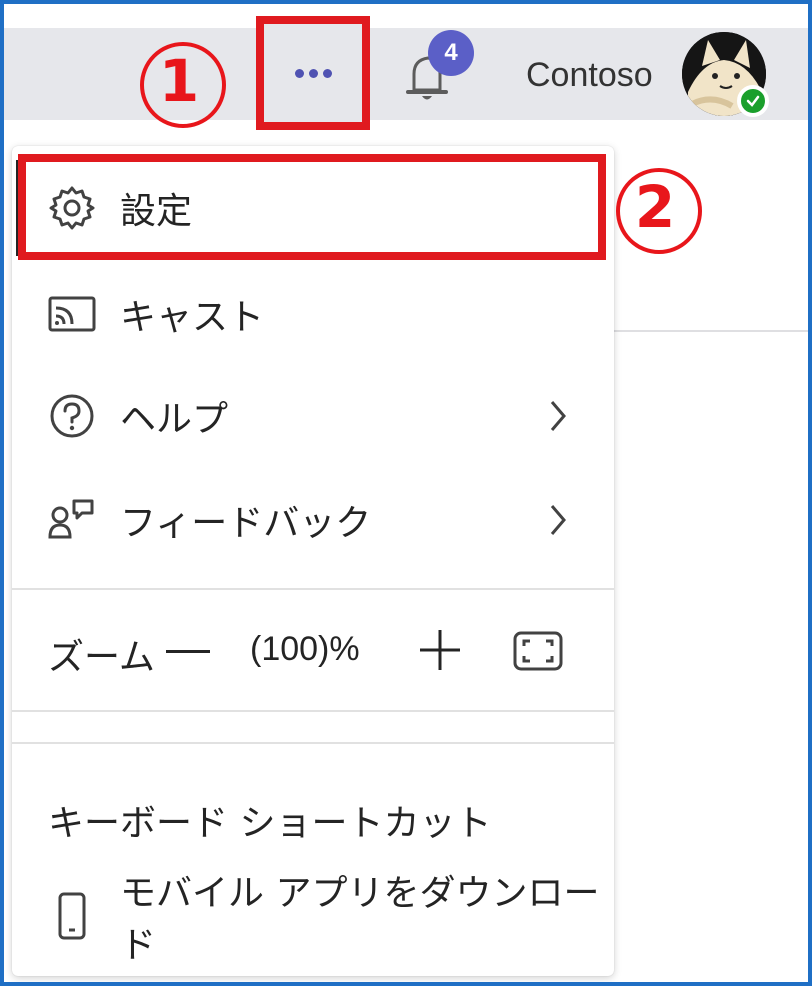 The width and height of the screenshot is (812, 986). I want to click on menu-item-help: ヘルプ, so click(313, 416).